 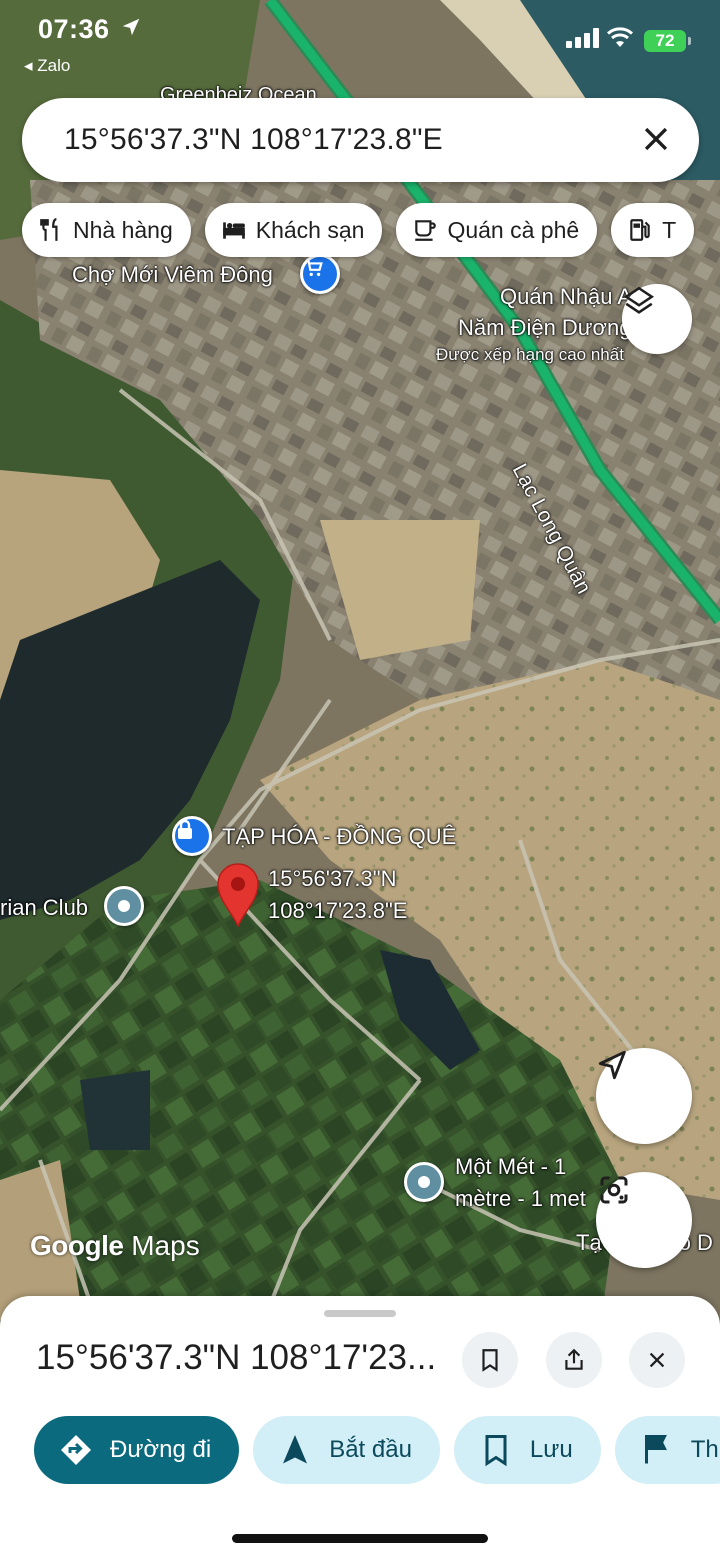 What do you see at coordinates (510, 1167) in the screenshot?
I see `map-label-poi-1: Một Mét - 1` at bounding box center [510, 1167].